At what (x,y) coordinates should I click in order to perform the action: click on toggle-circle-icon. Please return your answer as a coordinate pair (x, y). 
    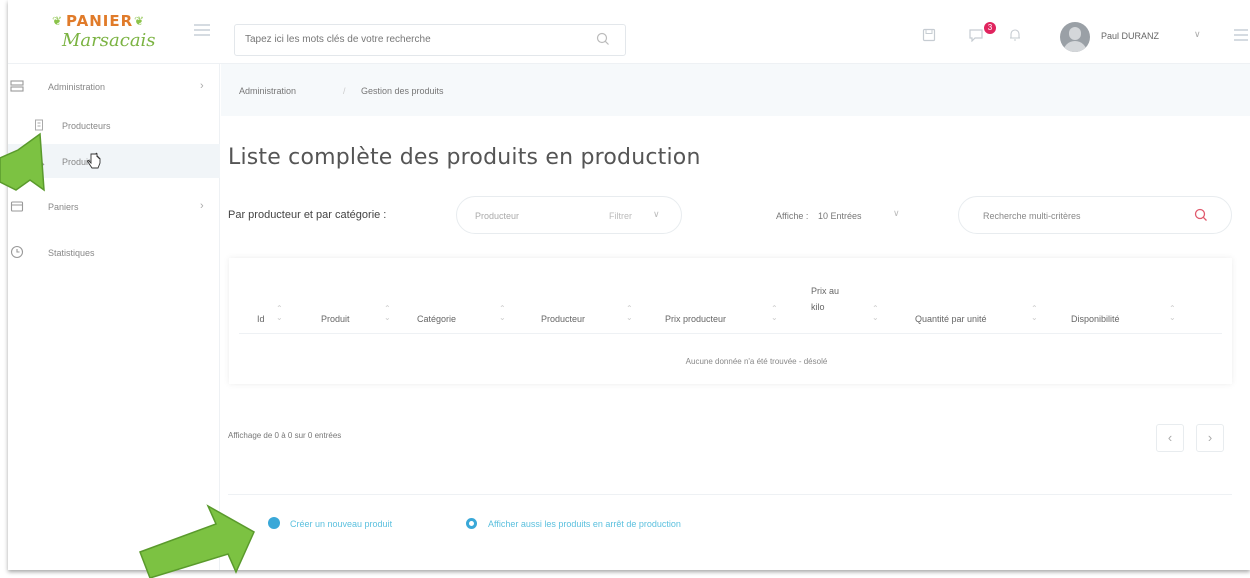
    Looking at the image, I should click on (471, 523).